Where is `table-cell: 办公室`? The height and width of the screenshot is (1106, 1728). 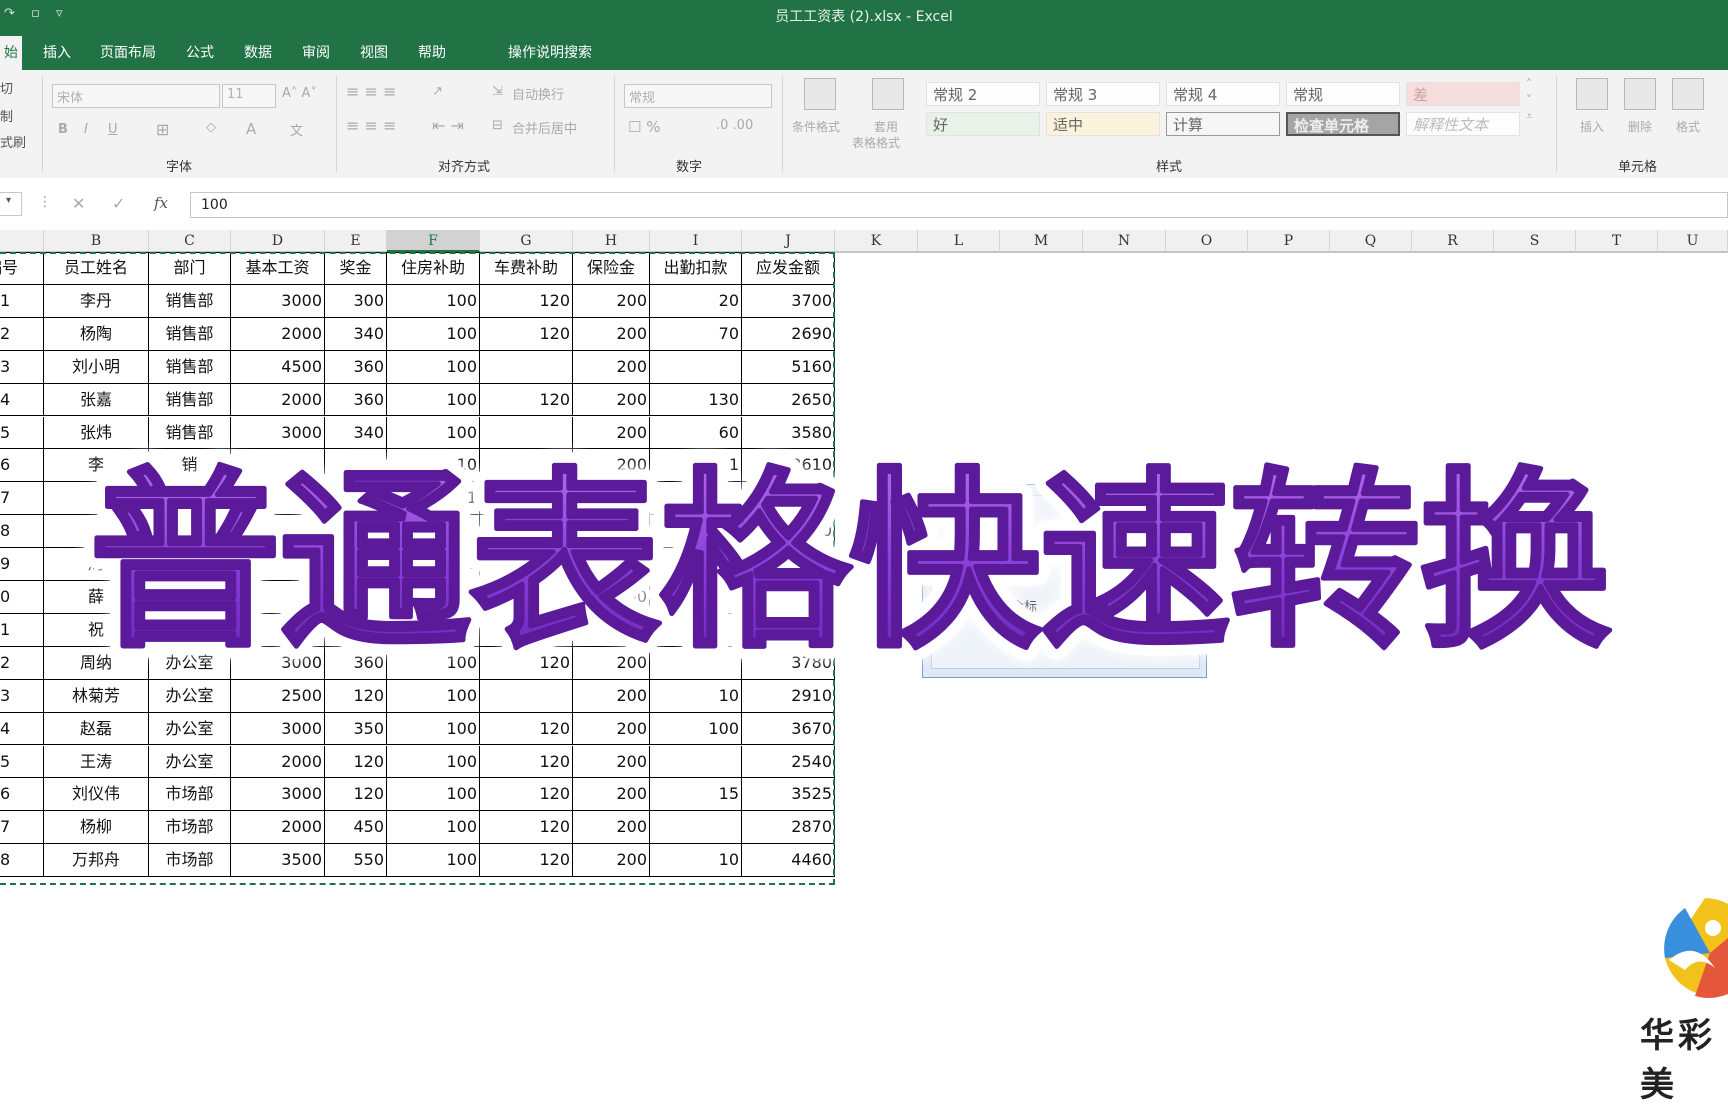 table-cell: 办公室 is located at coordinates (190, 762).